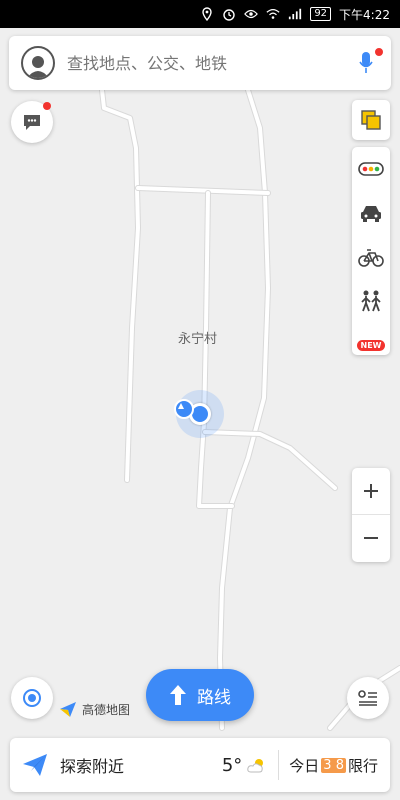 Image resolution: width=400 pixels, height=800 pixels. What do you see at coordinates (38, 63) in the screenshot?
I see `profile-avatar-icon` at bounding box center [38, 63].